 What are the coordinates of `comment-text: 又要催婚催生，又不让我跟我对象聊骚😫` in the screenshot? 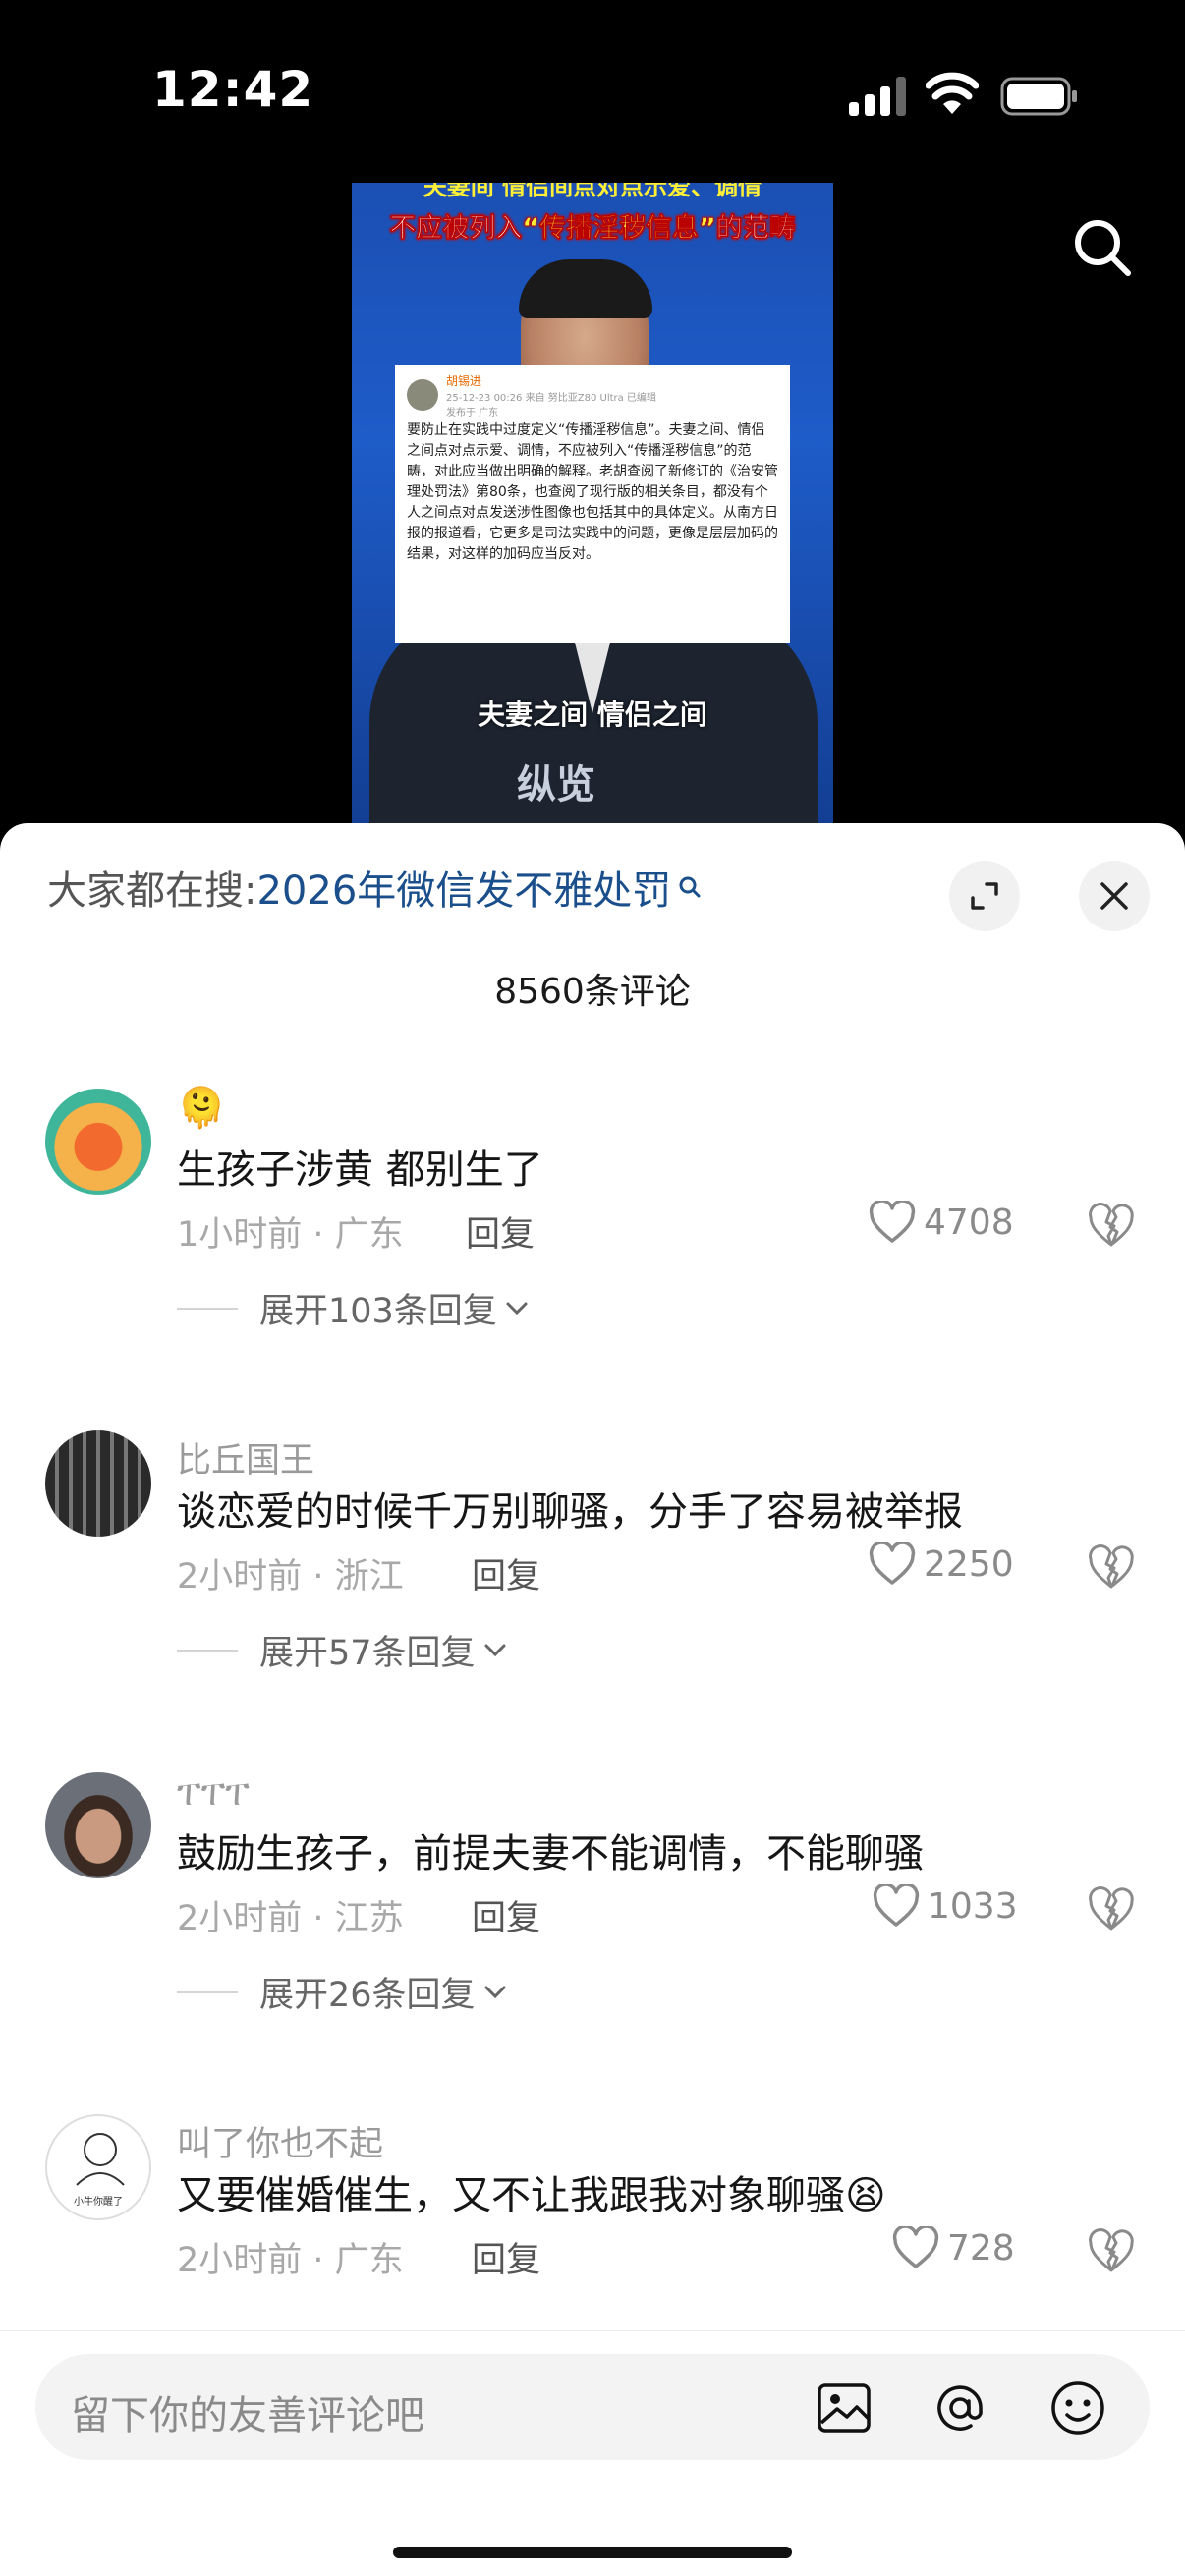 It's located at (532, 2191).